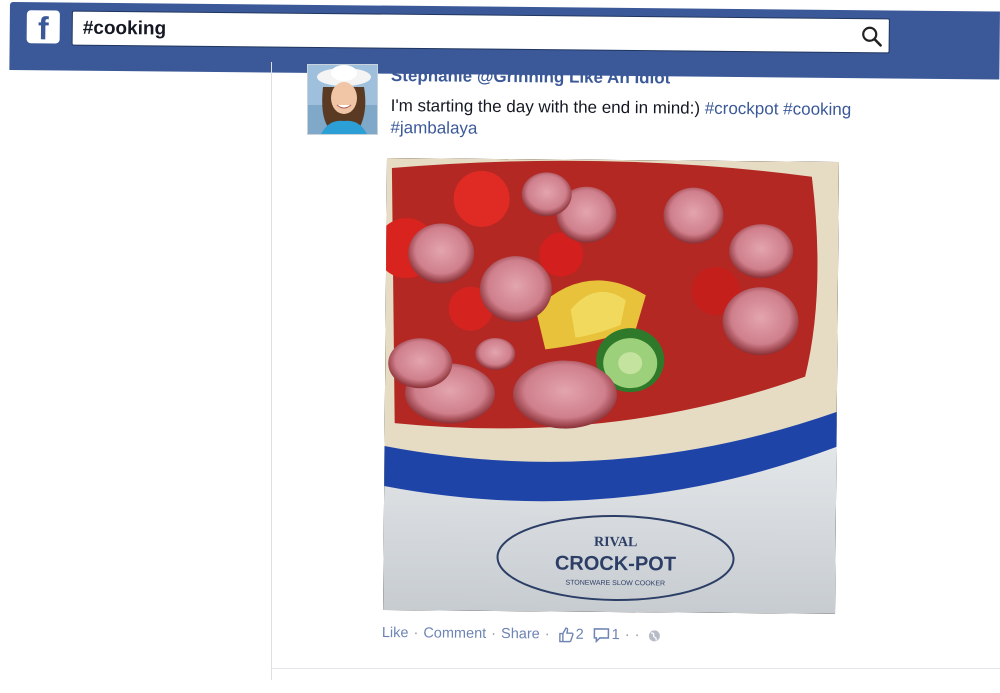 The width and height of the screenshot is (1000, 693). I want to click on search-icon, so click(872, 36).